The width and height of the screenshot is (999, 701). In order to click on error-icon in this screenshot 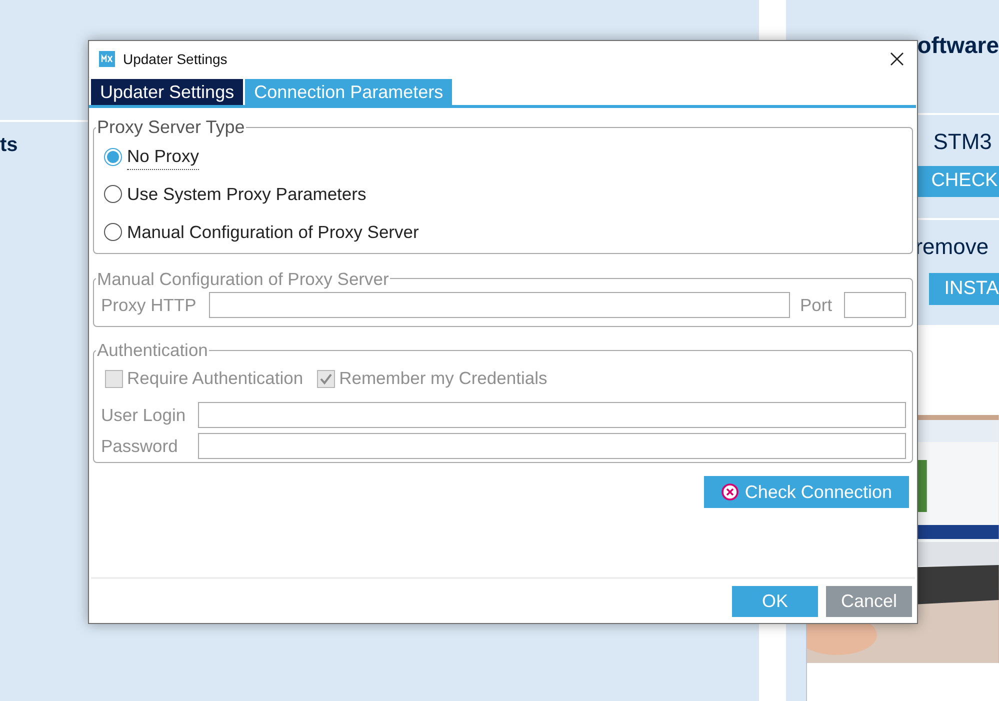, I will do `click(729, 492)`.